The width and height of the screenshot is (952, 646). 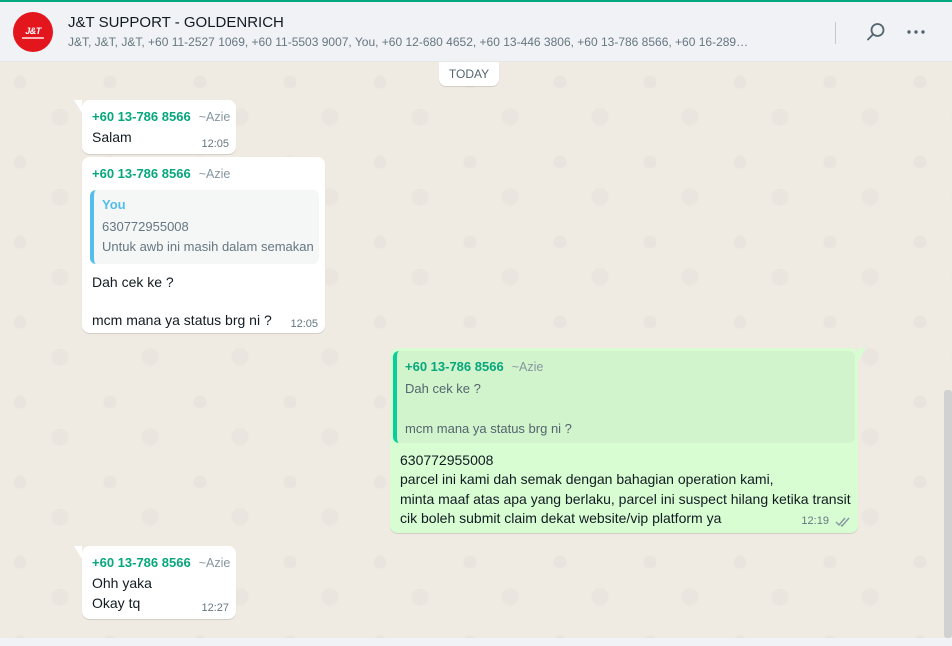 I want to click on message-time-row: 12:19, so click(x=826, y=521).